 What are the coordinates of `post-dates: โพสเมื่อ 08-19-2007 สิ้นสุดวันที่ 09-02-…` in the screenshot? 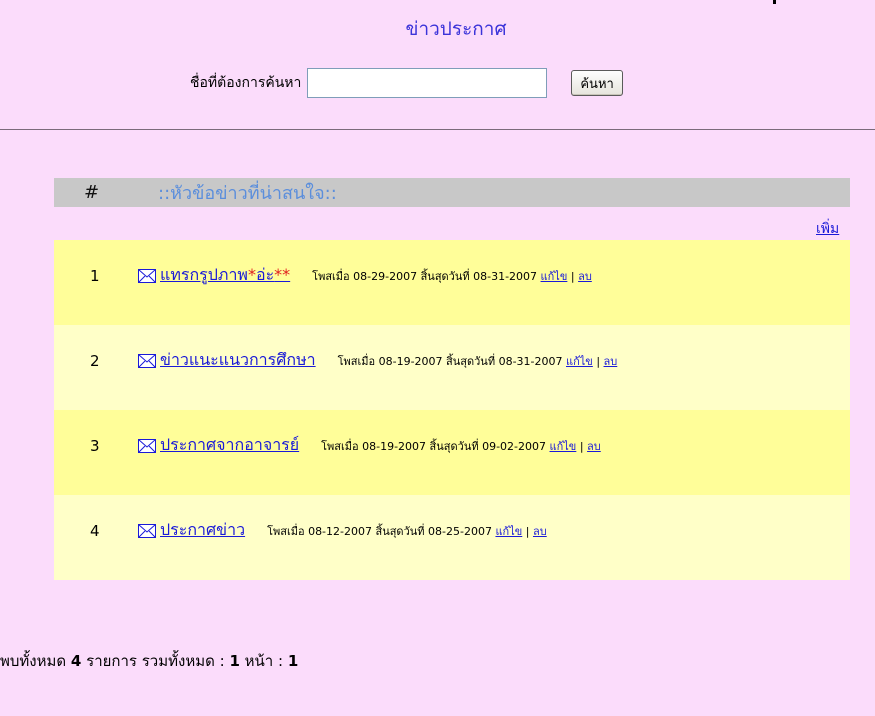 It's located at (434, 446).